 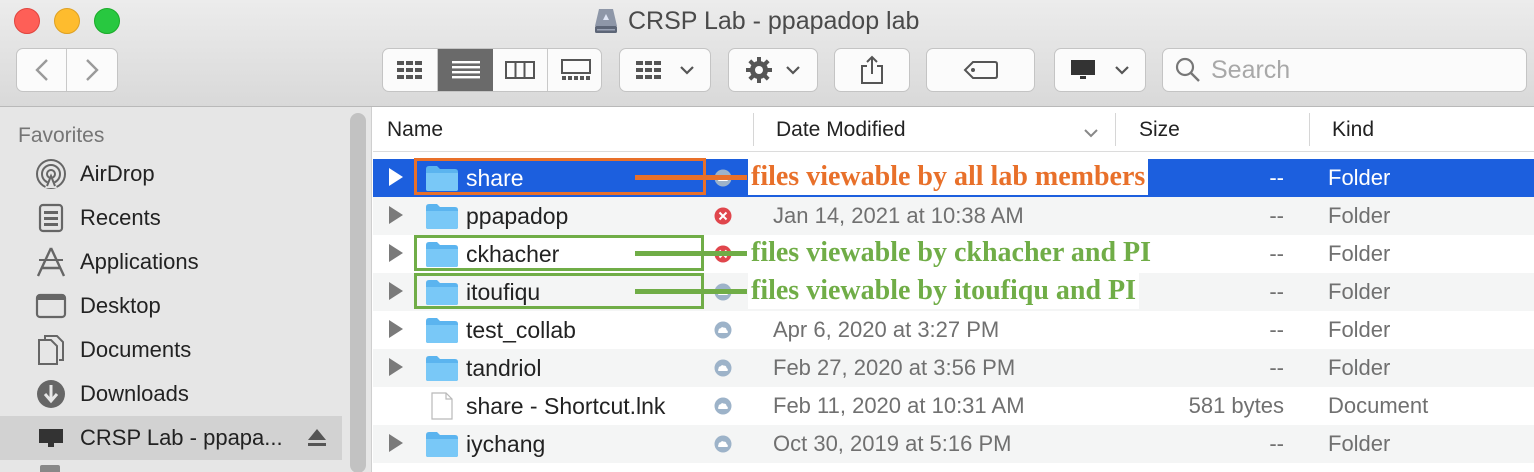 I want to click on display-icon, so click(x=1083, y=69).